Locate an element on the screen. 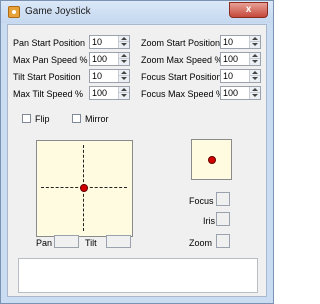 The width and height of the screenshot is (320, 304). flip-checkbox is located at coordinates (26, 118).